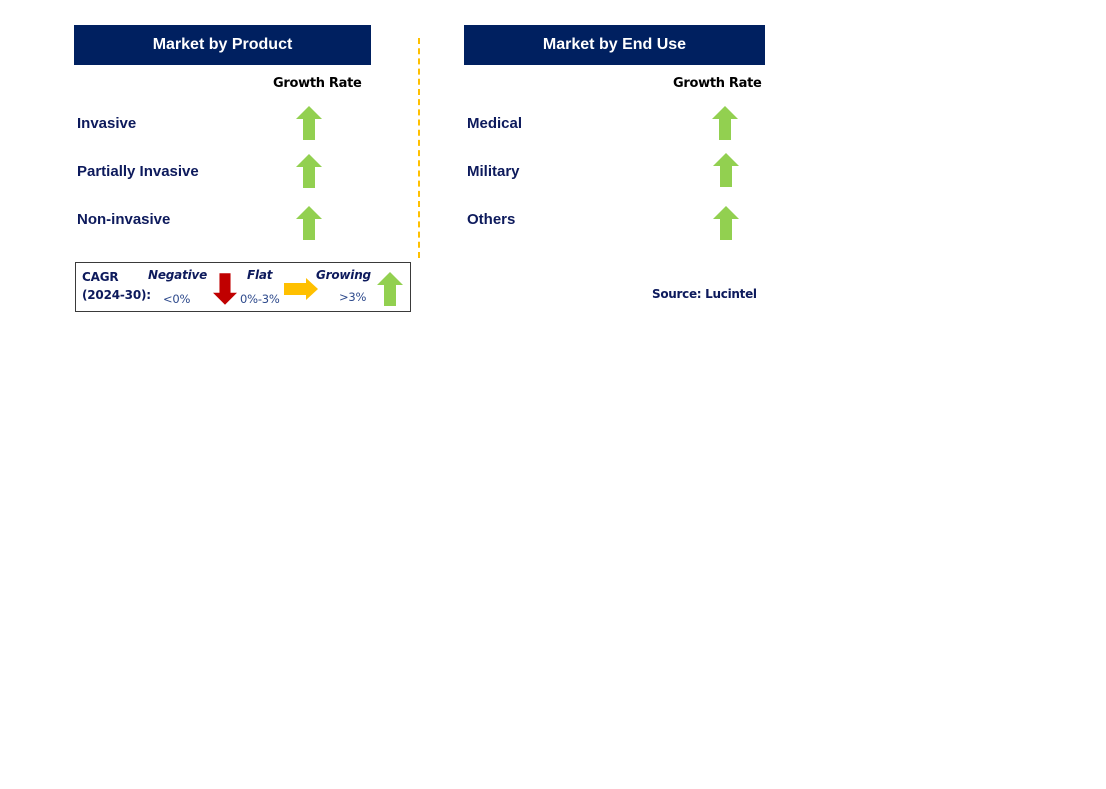 Image resolution: width=1106 pixels, height=789 pixels. I want to click on legend-category-negative: Negative, so click(178, 275).